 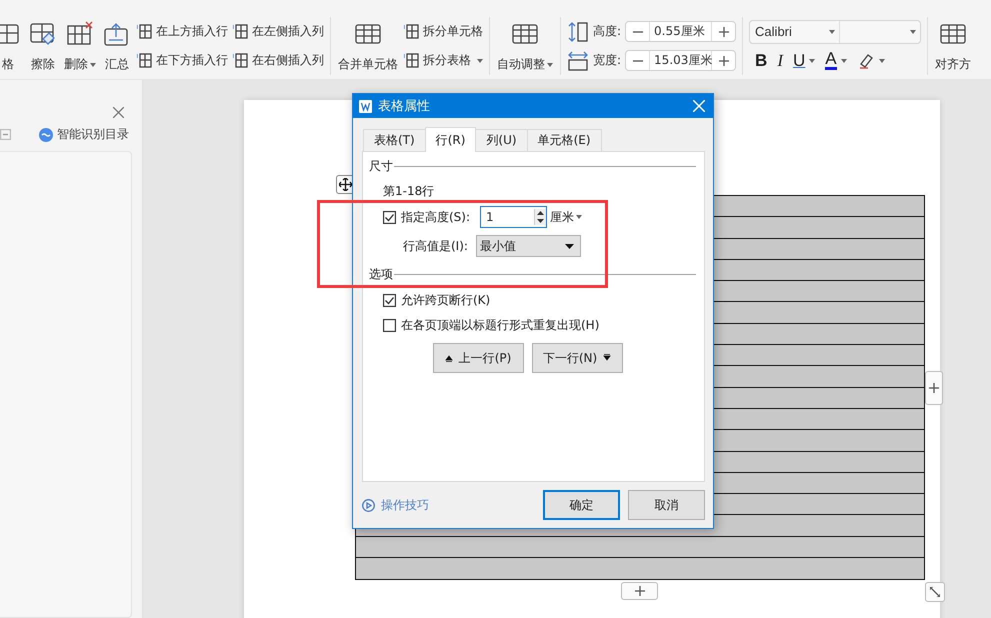 What do you see at coordinates (539, 325) in the screenshot?
I see `option-checkbox: 在各页顶端以标题行形式重复出现(H)` at bounding box center [539, 325].